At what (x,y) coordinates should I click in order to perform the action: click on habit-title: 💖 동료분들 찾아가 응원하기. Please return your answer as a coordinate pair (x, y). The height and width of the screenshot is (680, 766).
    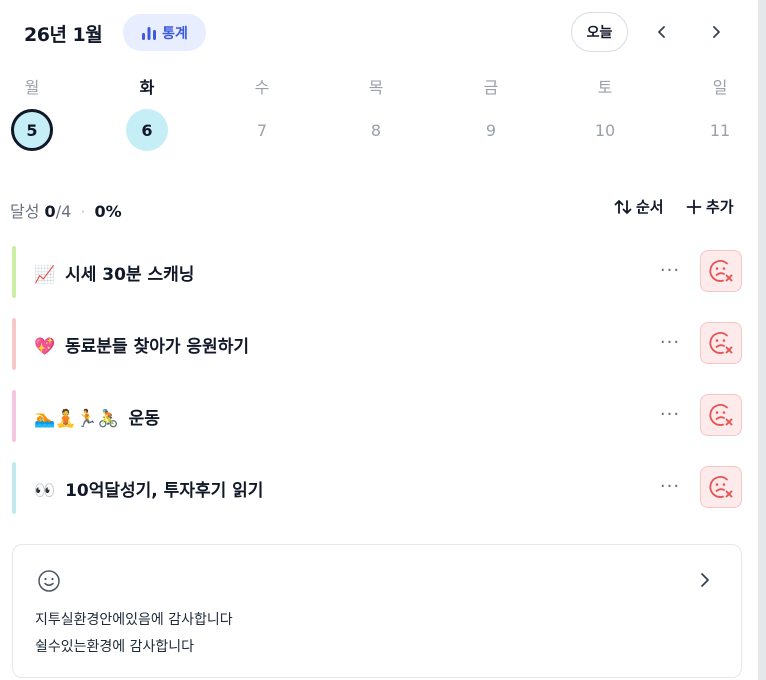
    Looking at the image, I should click on (141, 344).